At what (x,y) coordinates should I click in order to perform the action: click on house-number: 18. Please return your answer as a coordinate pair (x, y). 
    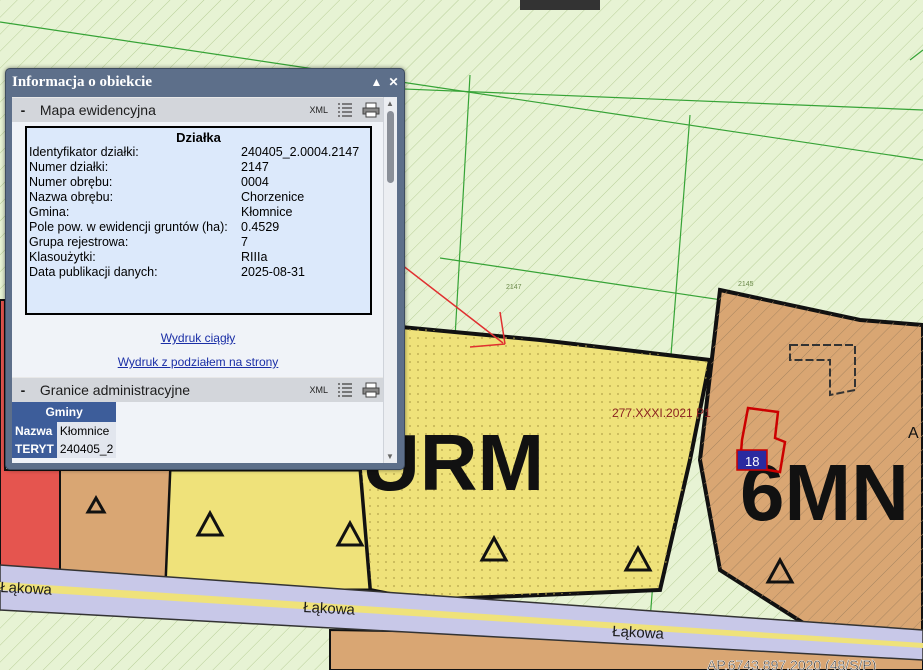
    Looking at the image, I should click on (752, 461).